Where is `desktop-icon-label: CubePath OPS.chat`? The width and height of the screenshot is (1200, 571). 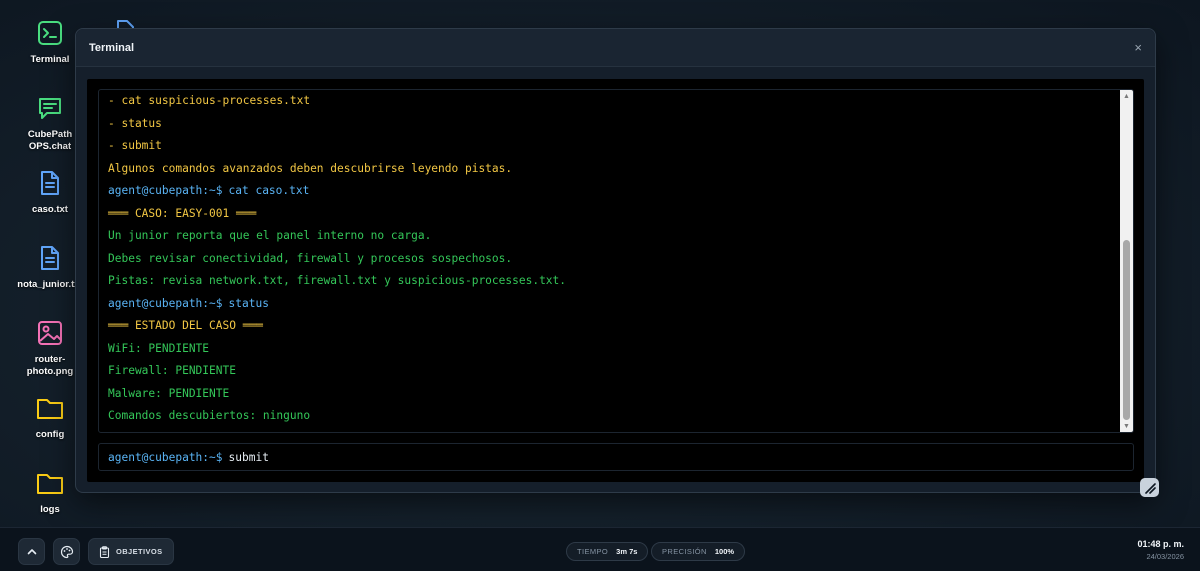
desktop-icon-label: CubePath OPS.chat is located at coordinates (50, 140).